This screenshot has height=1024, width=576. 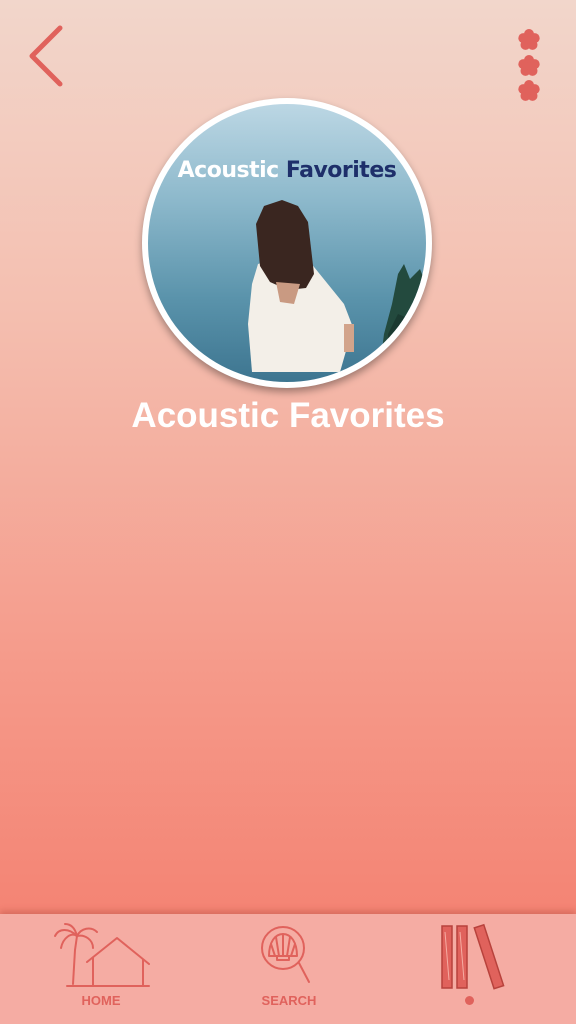 I want to click on nav-home-label: HOME, so click(x=101, y=1000).